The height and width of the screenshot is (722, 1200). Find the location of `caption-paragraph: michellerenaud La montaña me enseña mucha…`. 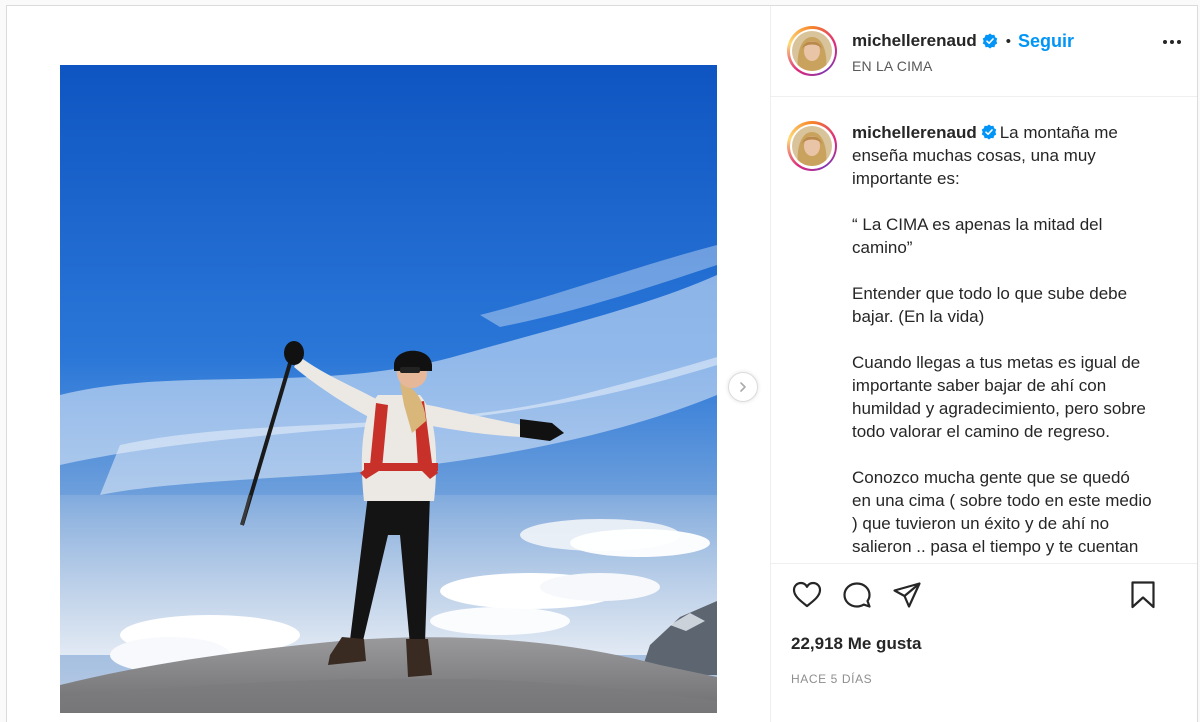

caption-paragraph: michellerenaud La montaña me enseña mucha… is located at coordinates (1002, 155).